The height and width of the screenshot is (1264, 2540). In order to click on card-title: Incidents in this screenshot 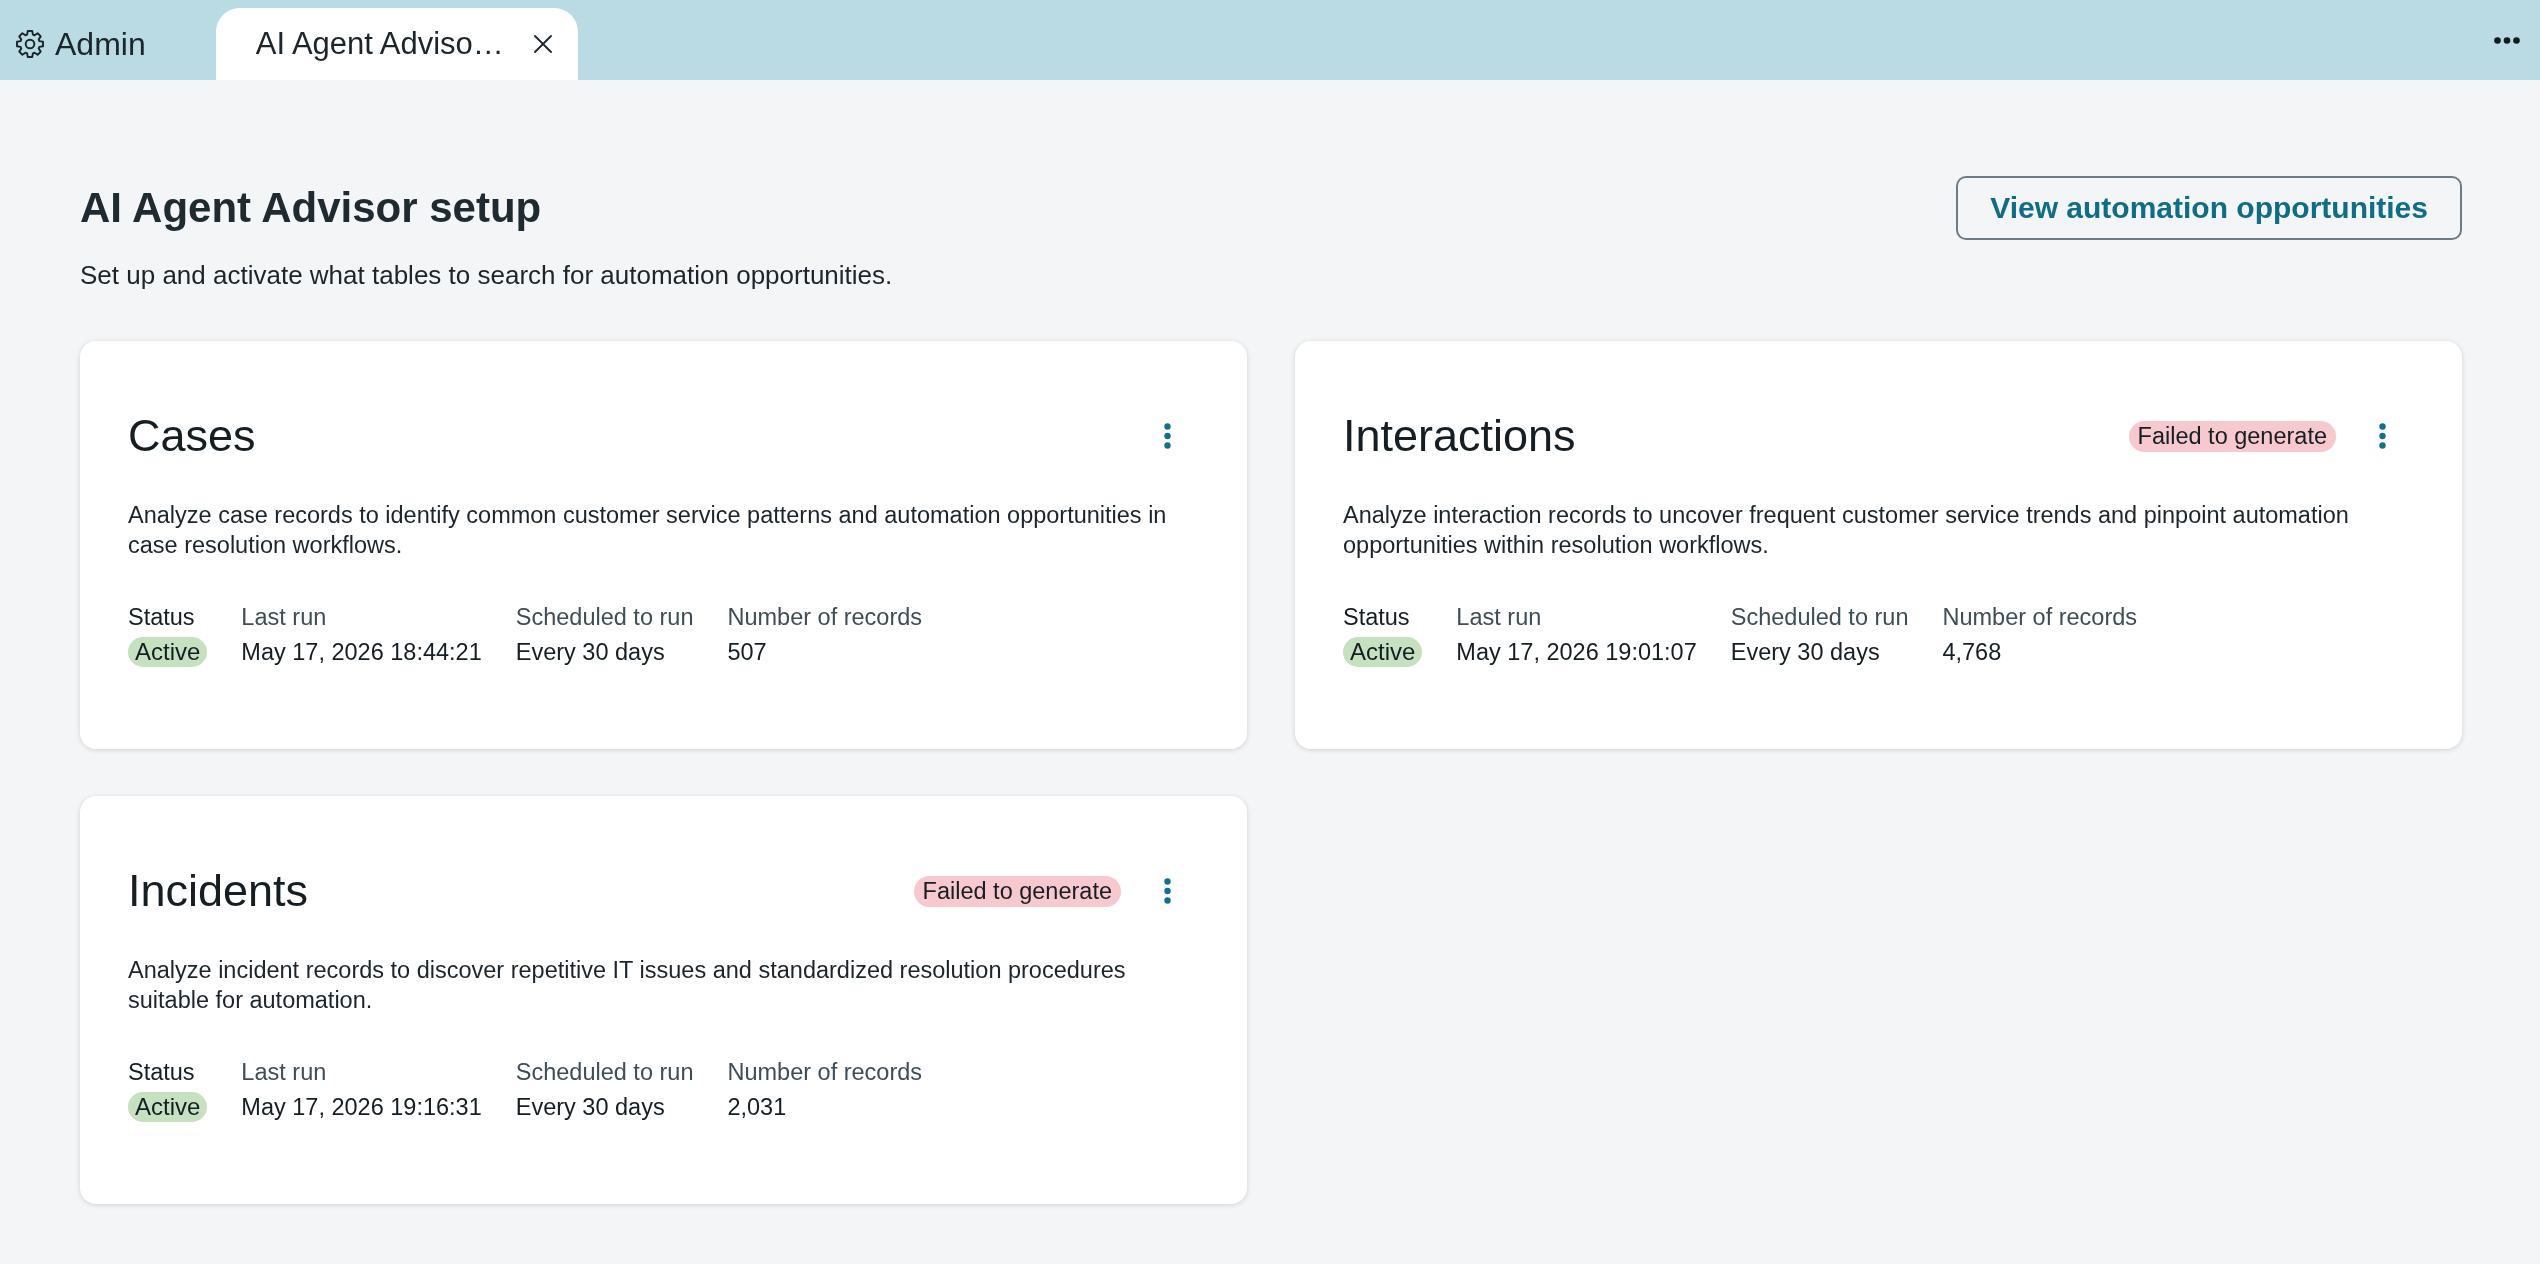, I will do `click(218, 891)`.